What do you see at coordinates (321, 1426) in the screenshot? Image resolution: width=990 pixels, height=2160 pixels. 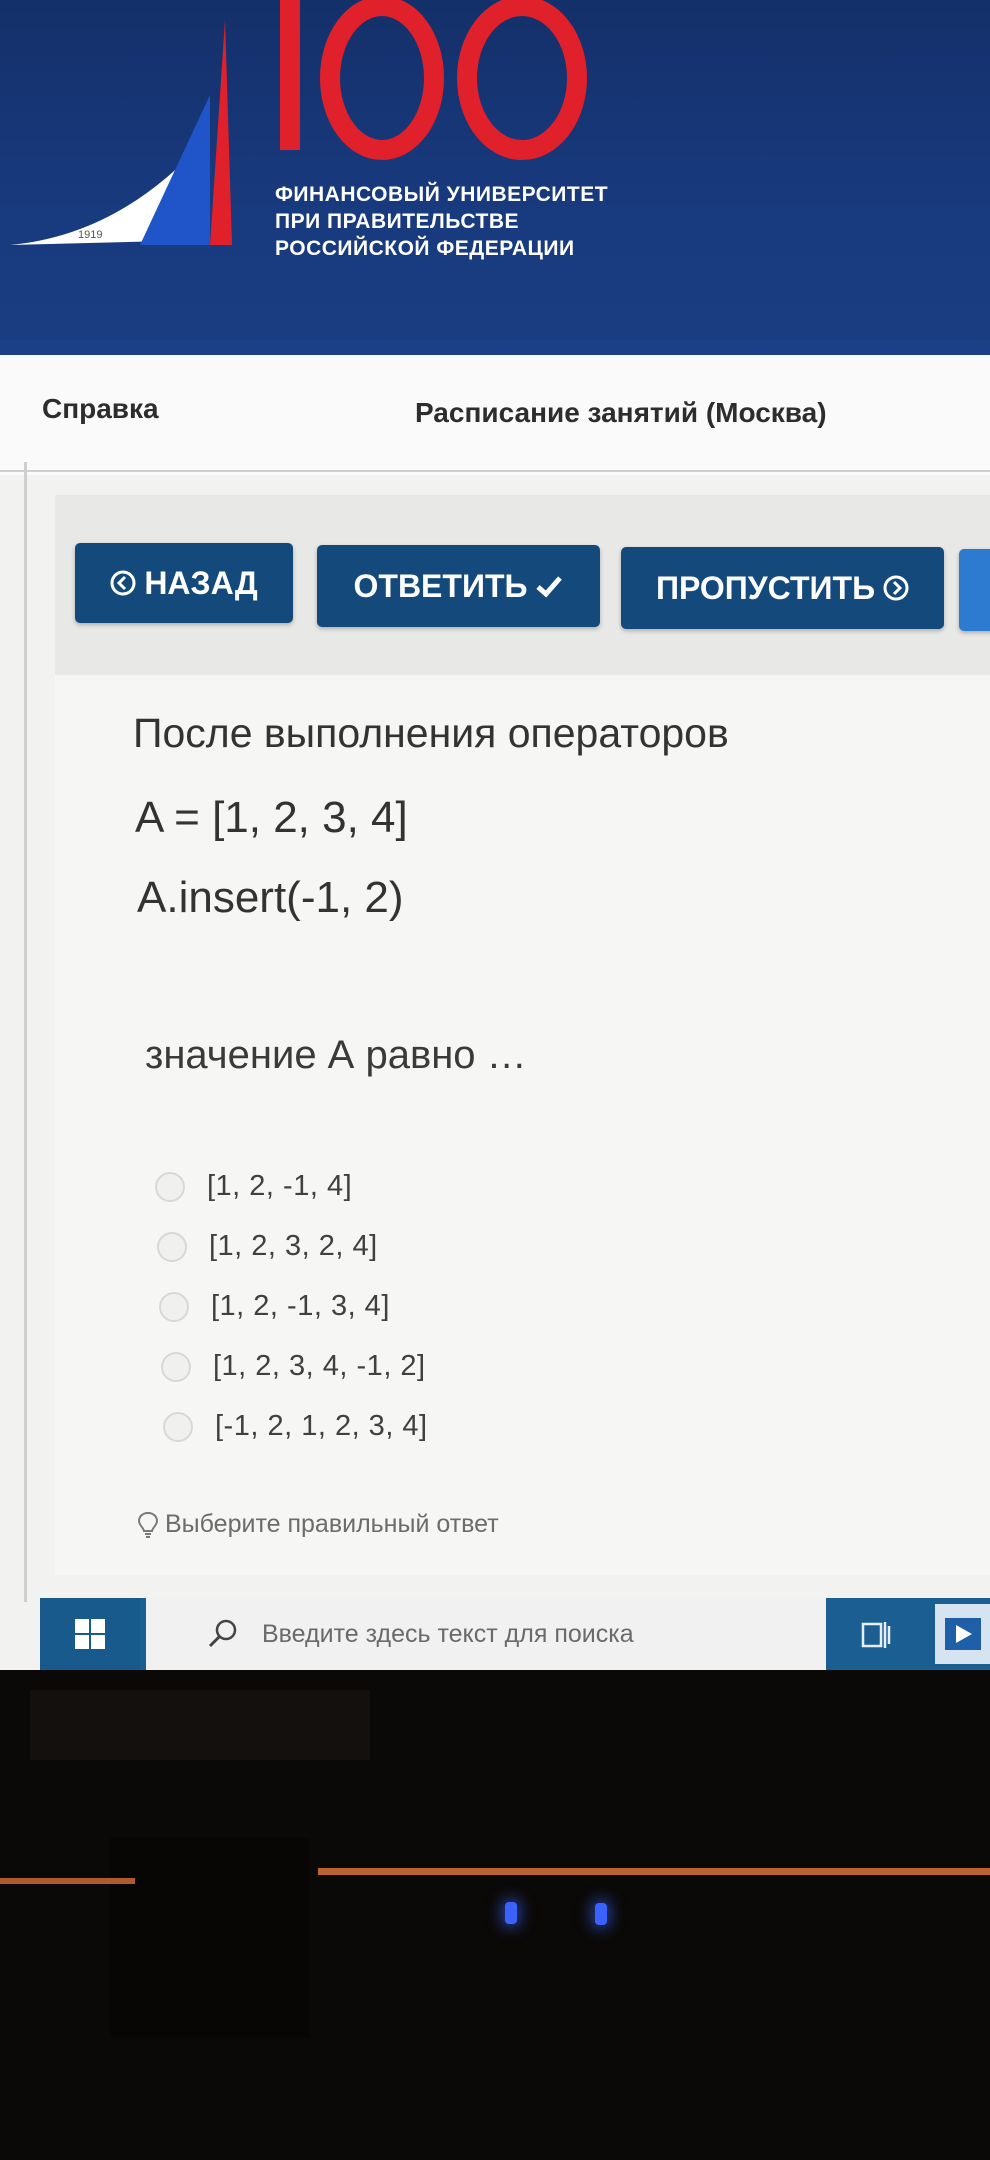 I see `answer-option-label: [-1, 2, 1, 2, 3, 4]` at bounding box center [321, 1426].